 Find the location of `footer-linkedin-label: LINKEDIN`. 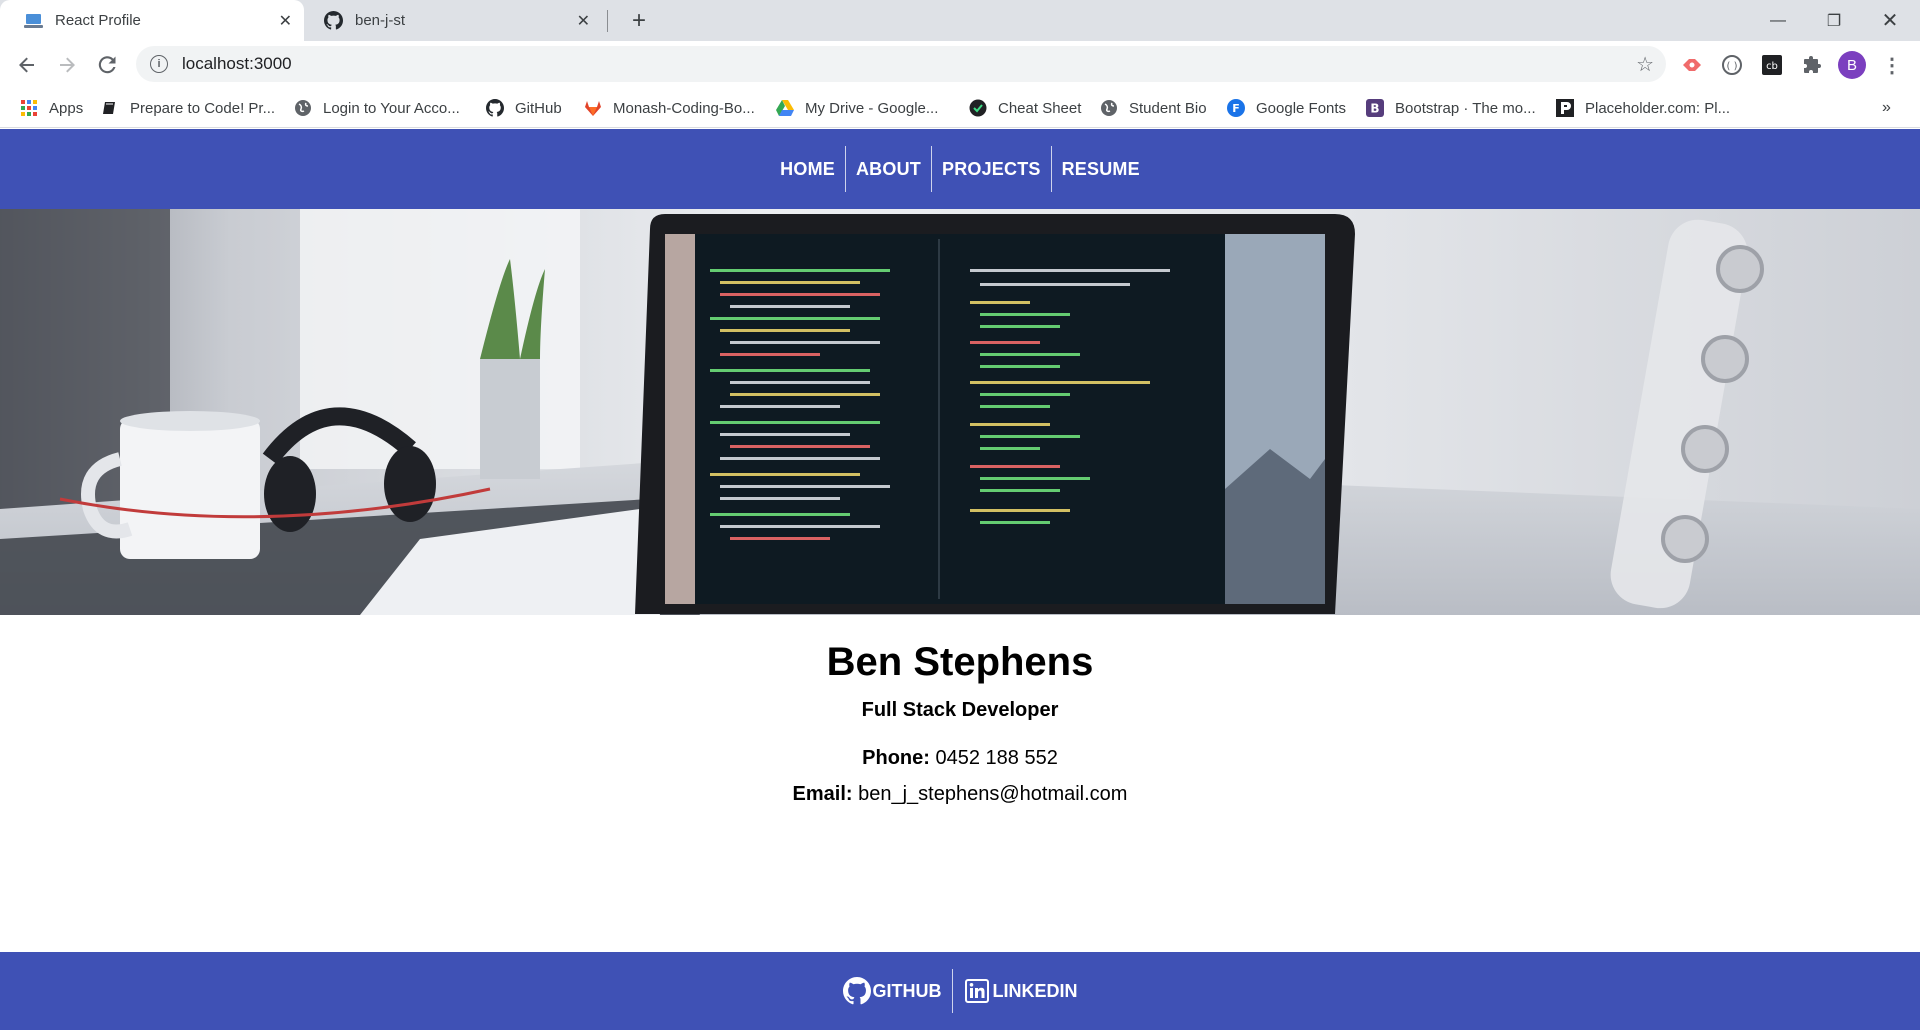

footer-linkedin-label: LINKEDIN is located at coordinates (1035, 990).